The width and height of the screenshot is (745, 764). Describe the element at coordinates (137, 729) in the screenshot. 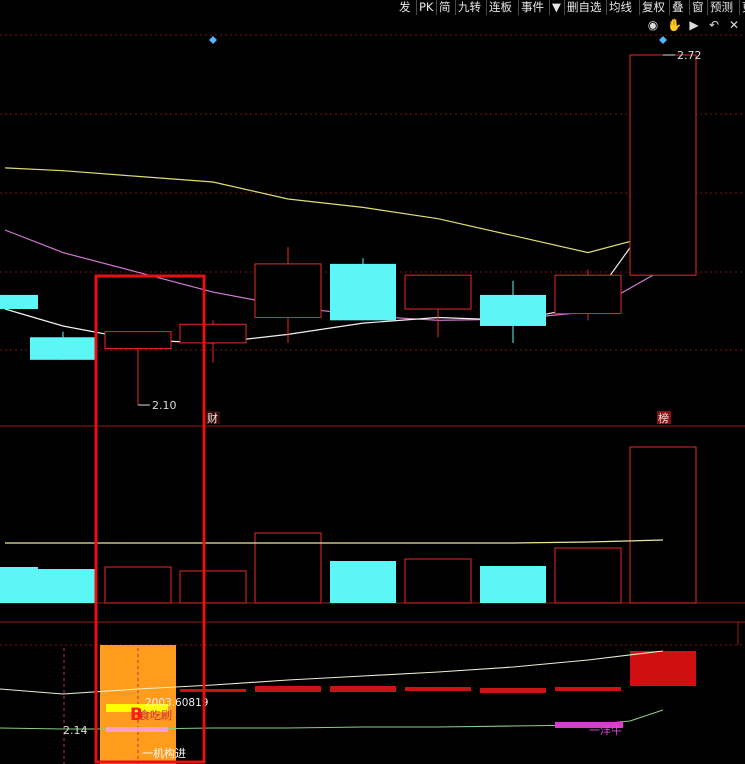

I see `signal-bar-pink` at that location.